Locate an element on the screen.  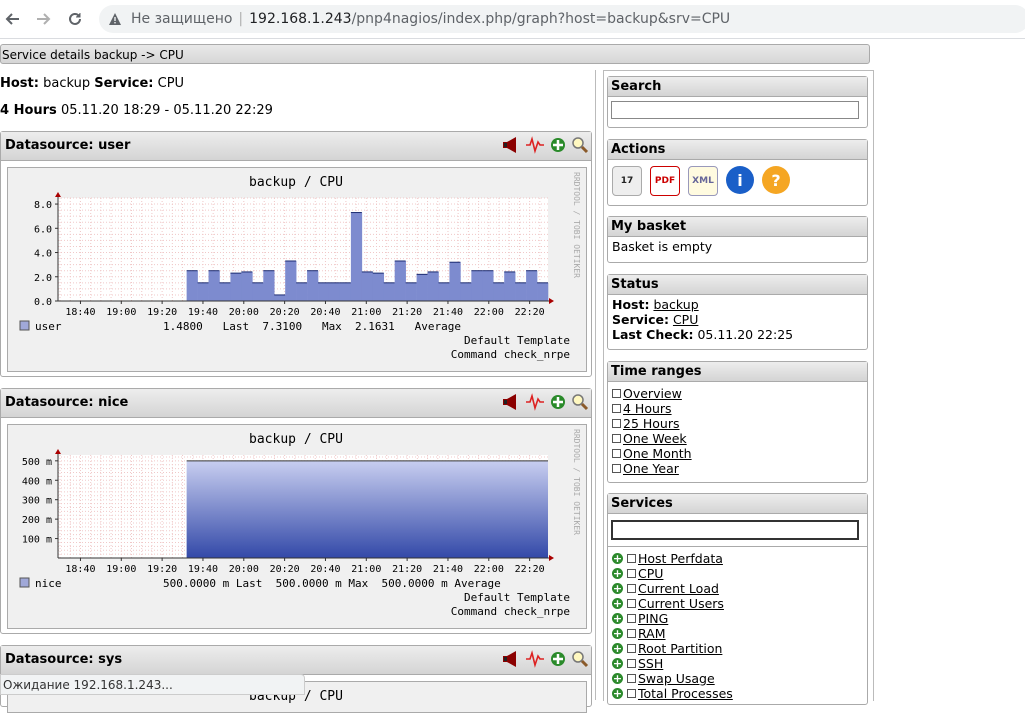
x-tick-label: 20:00 is located at coordinates (244, 569).